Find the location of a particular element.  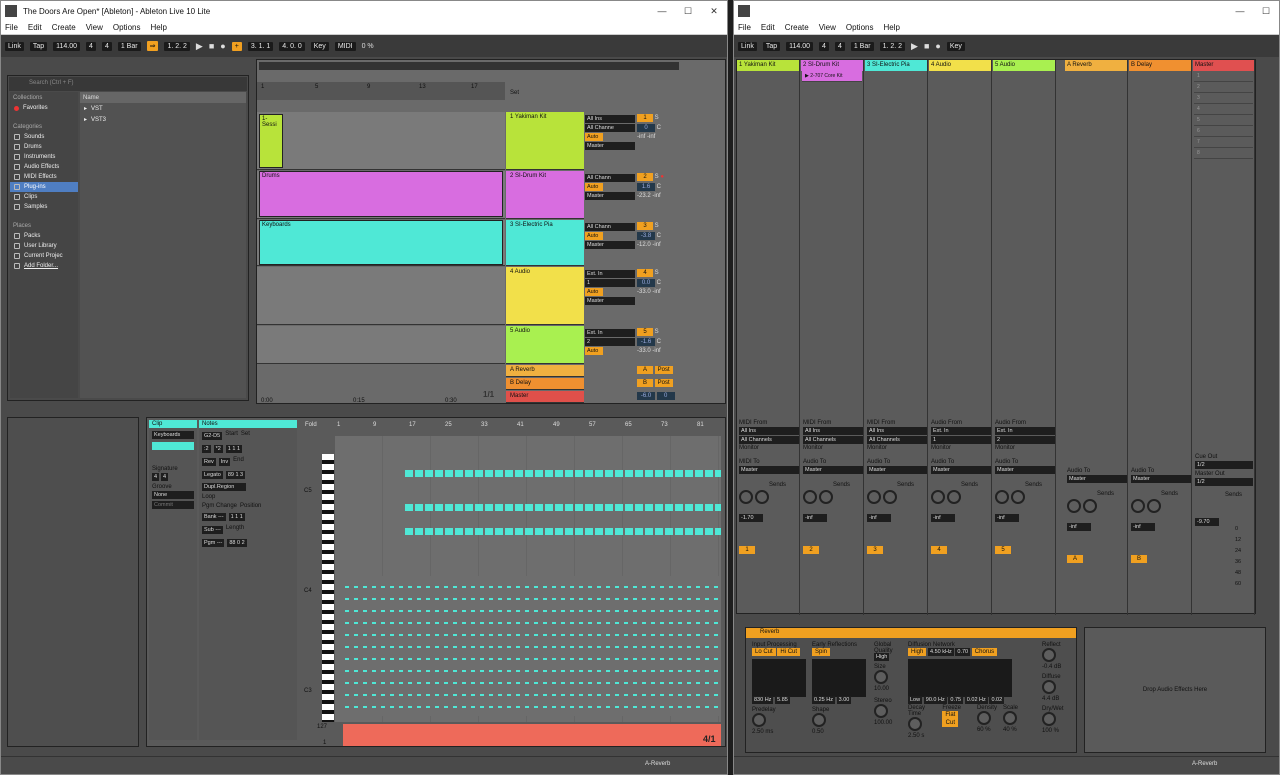

device-title-bar: Reverb is located at coordinates (911, 633).